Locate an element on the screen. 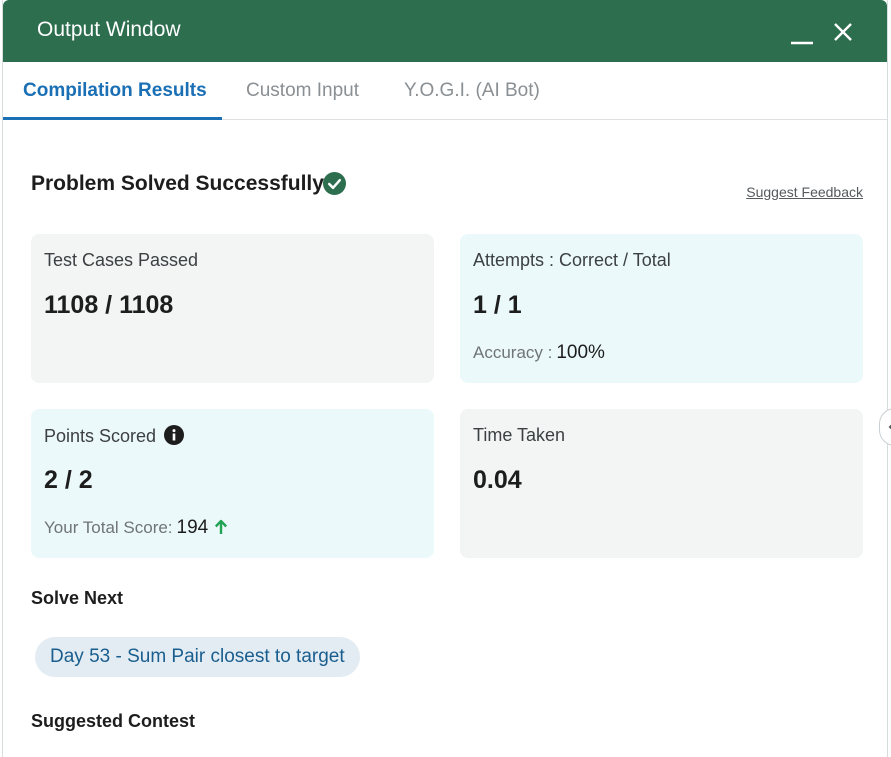 Image resolution: width=891 pixels, height=757 pixels. check-circle-icon is located at coordinates (334, 183).